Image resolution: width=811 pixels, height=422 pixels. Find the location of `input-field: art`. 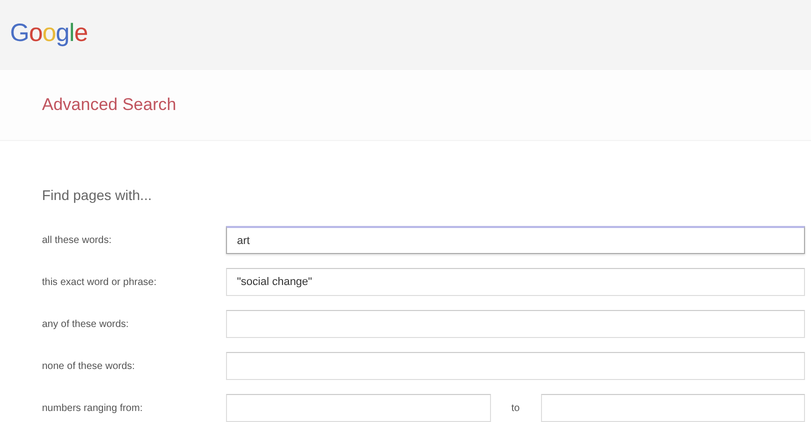

input-field: art is located at coordinates (515, 240).